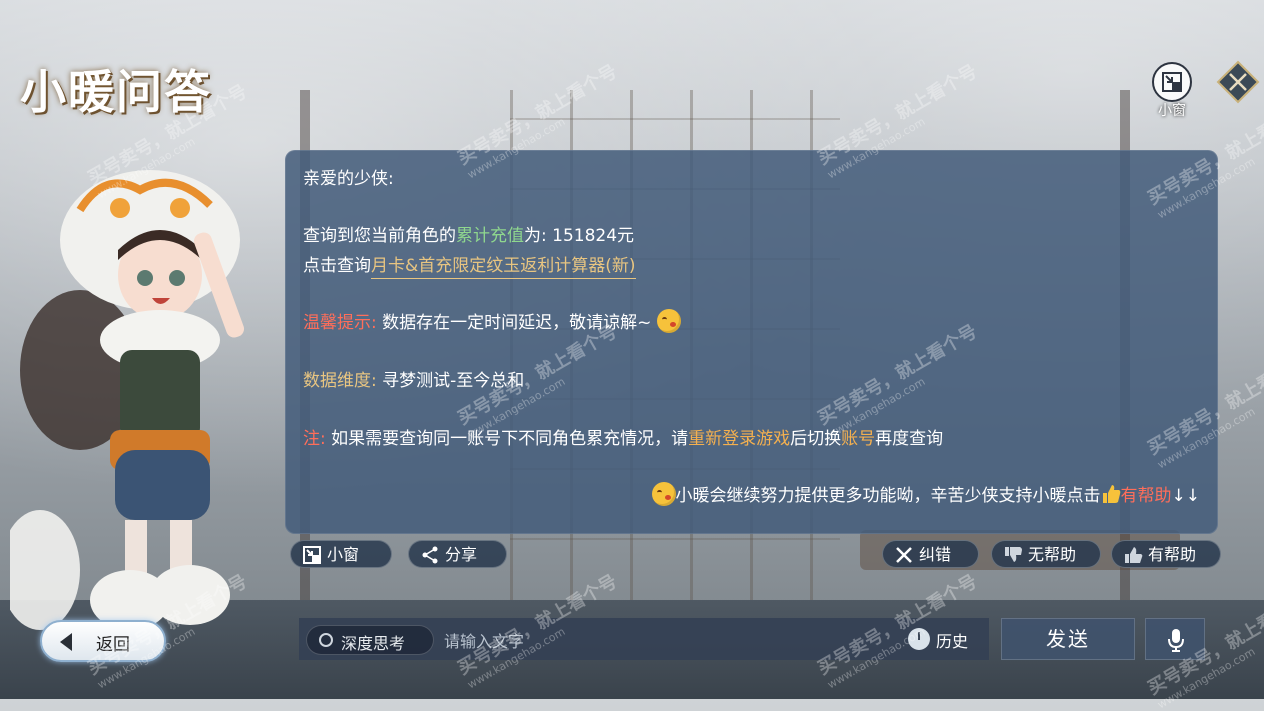 The image size is (1264, 711). I want to click on close-button, so click(1238, 82).